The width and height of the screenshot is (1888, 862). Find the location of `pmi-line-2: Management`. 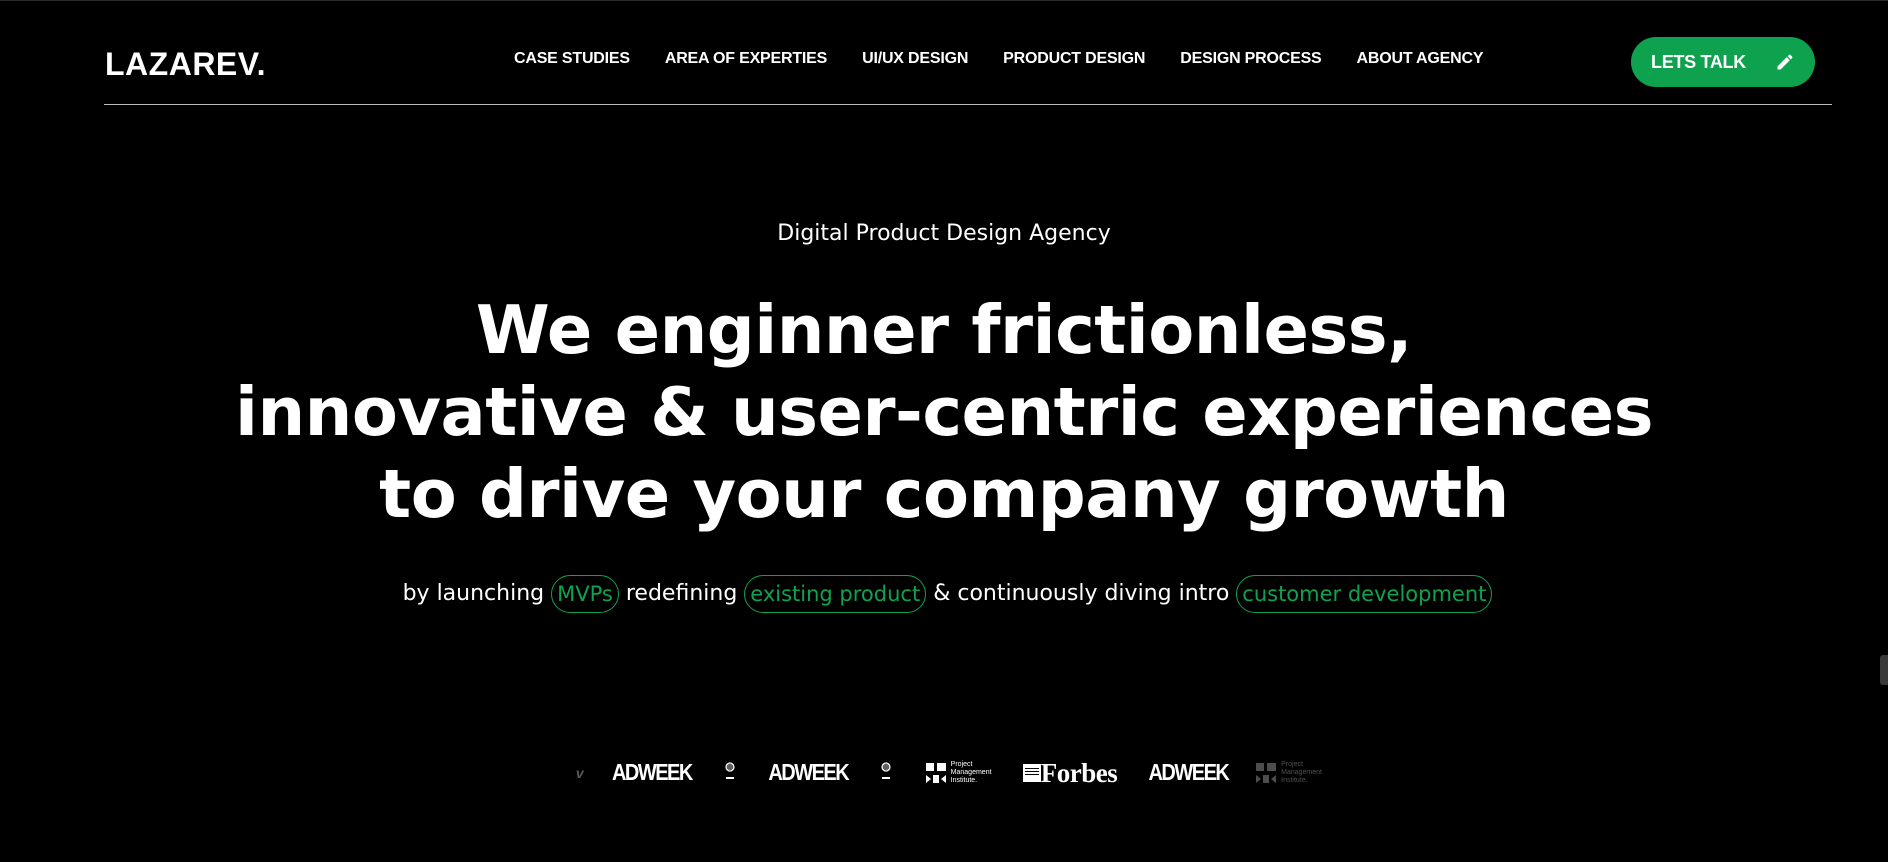

pmi-line-2: Management is located at coordinates (971, 772).